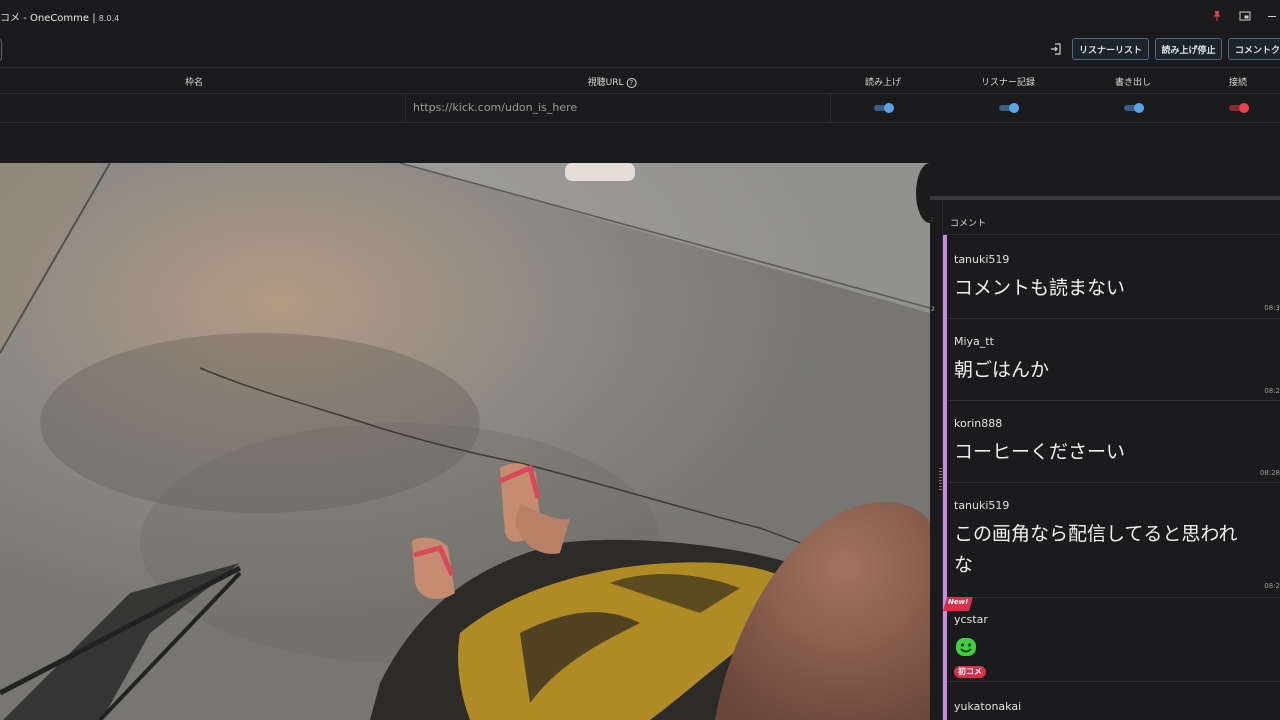 This screenshot has height=720, width=1280. What do you see at coordinates (194, 83) in the screenshot?
I see `header-name: 枠名` at bounding box center [194, 83].